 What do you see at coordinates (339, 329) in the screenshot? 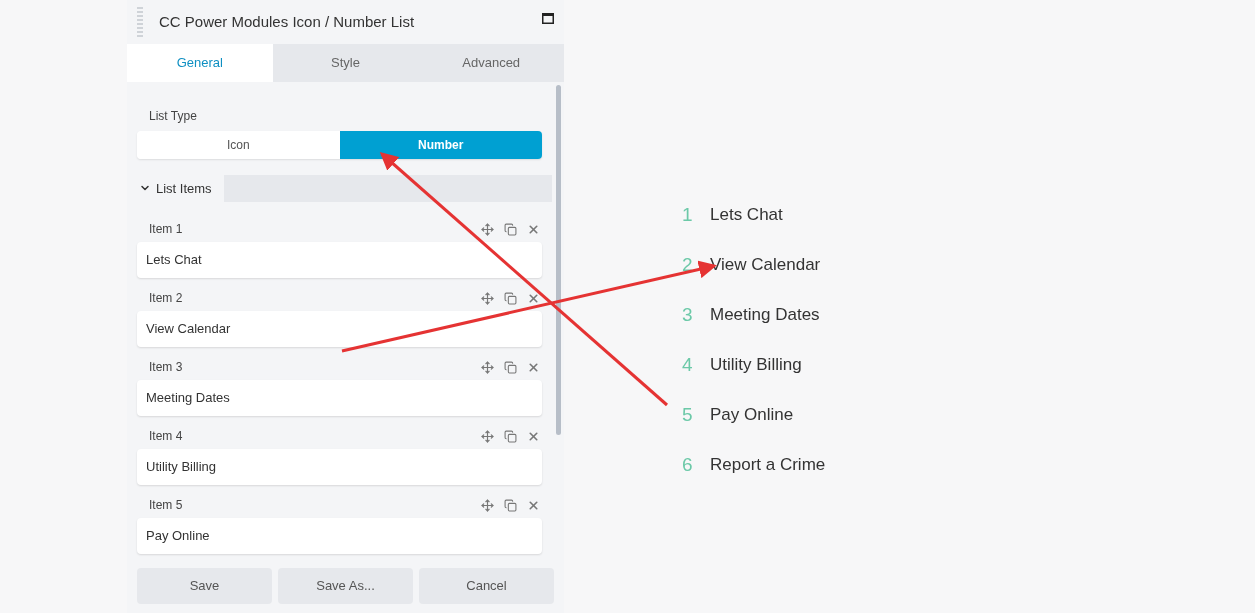
I see `input-field: View Calendar` at bounding box center [339, 329].